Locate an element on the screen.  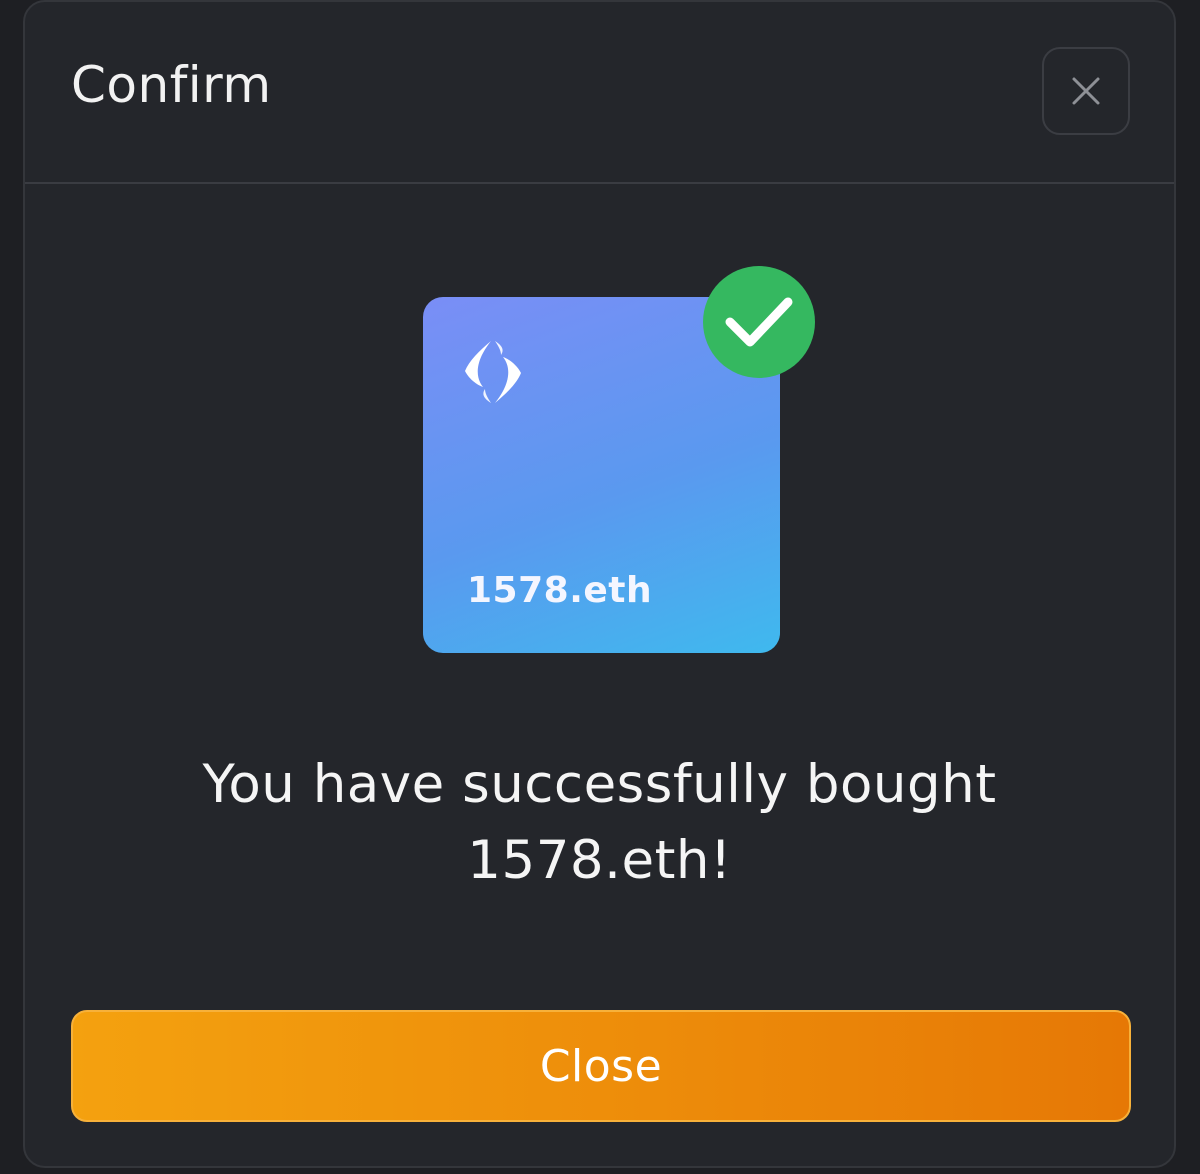
success-message: You have successfully bought 1578.eth! is located at coordinates (599, 823).